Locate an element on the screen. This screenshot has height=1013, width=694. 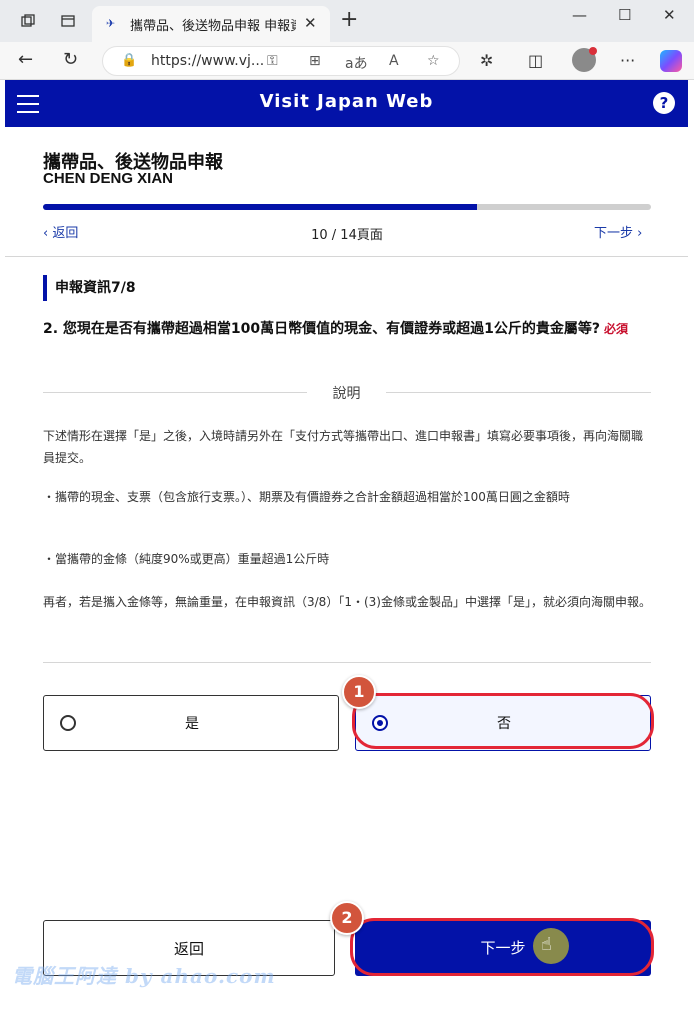
extensions-icon: ✲ is located at coordinates (486, 60).